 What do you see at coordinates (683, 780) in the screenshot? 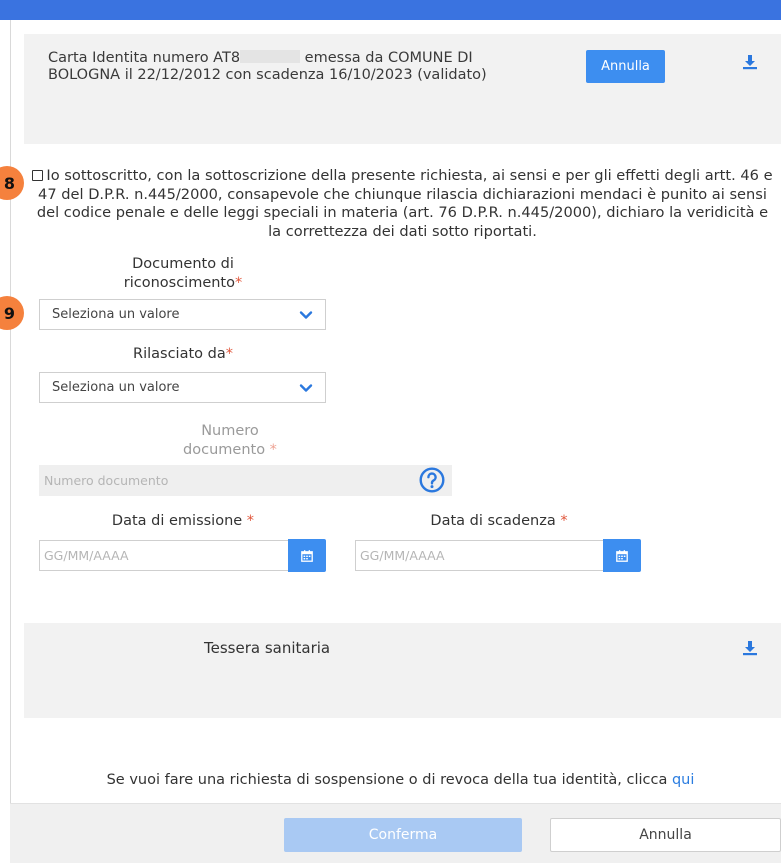
I see `suspension-link: qui` at bounding box center [683, 780].